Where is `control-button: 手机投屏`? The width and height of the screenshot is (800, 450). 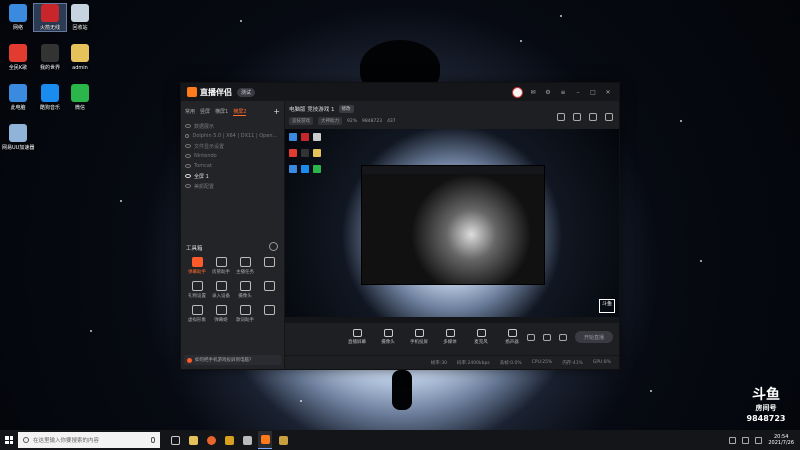 control-button: 手机投屏 is located at coordinates (419, 337).